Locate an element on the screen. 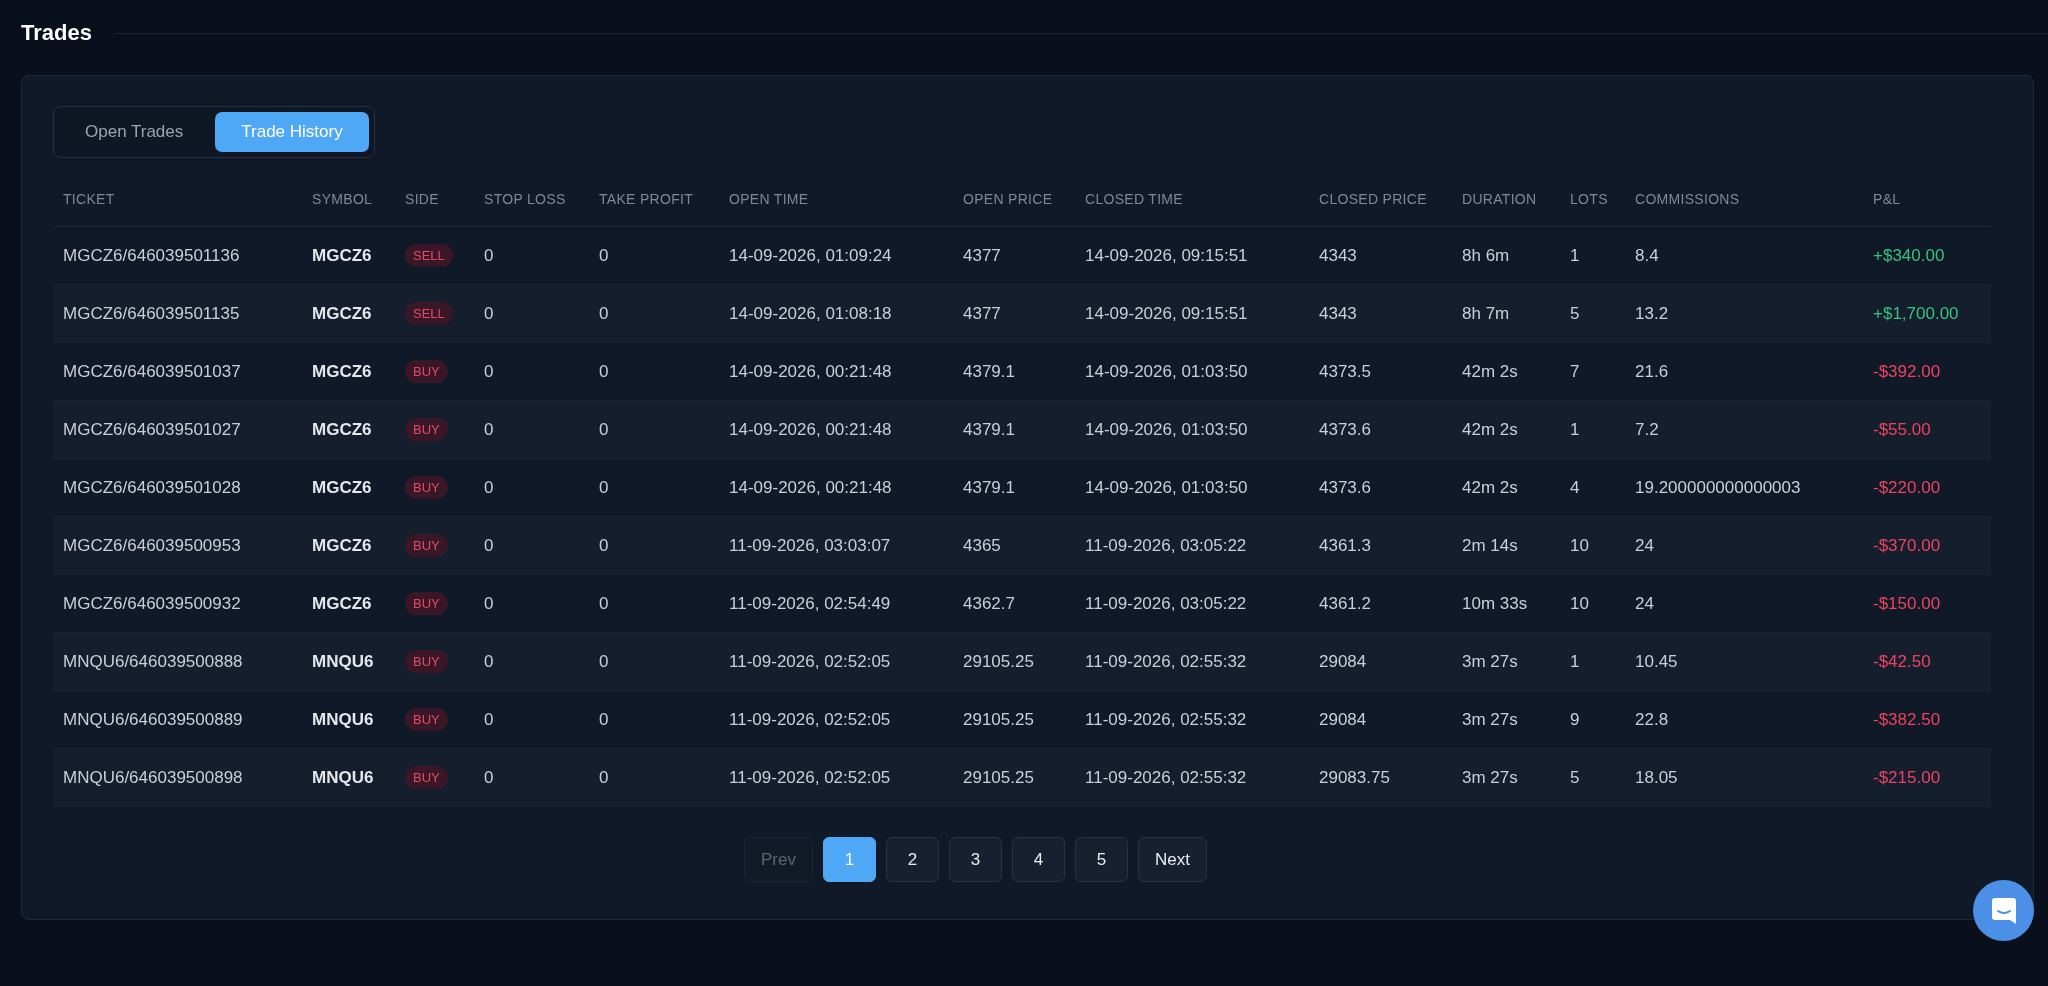  table-cell: 4373.5 is located at coordinates (1380, 371).